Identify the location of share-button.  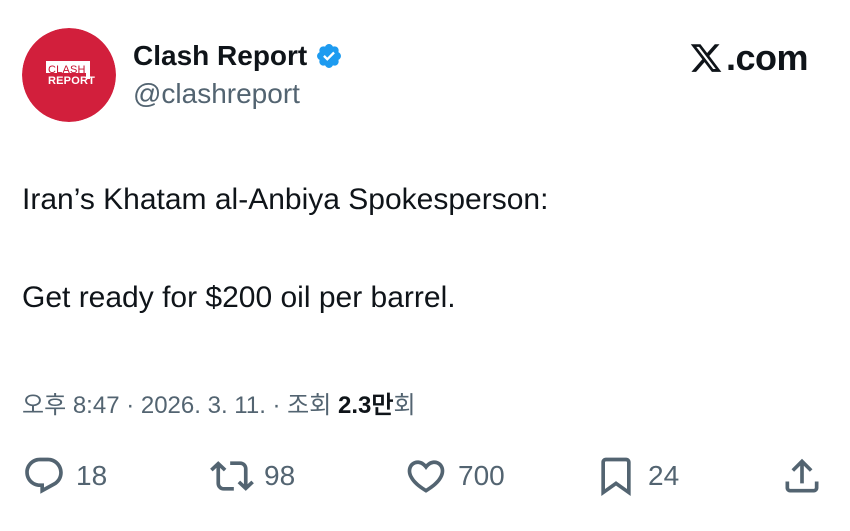
(802, 476).